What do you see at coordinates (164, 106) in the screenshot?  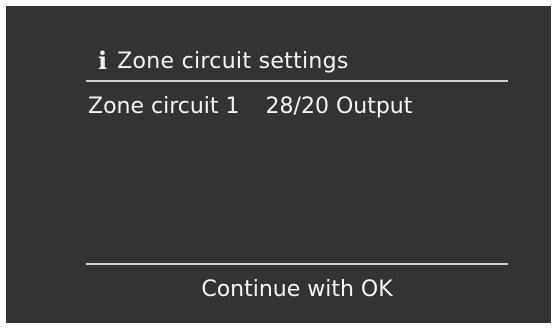 I see `zone-circuit-label: Zone circuit 1` at bounding box center [164, 106].